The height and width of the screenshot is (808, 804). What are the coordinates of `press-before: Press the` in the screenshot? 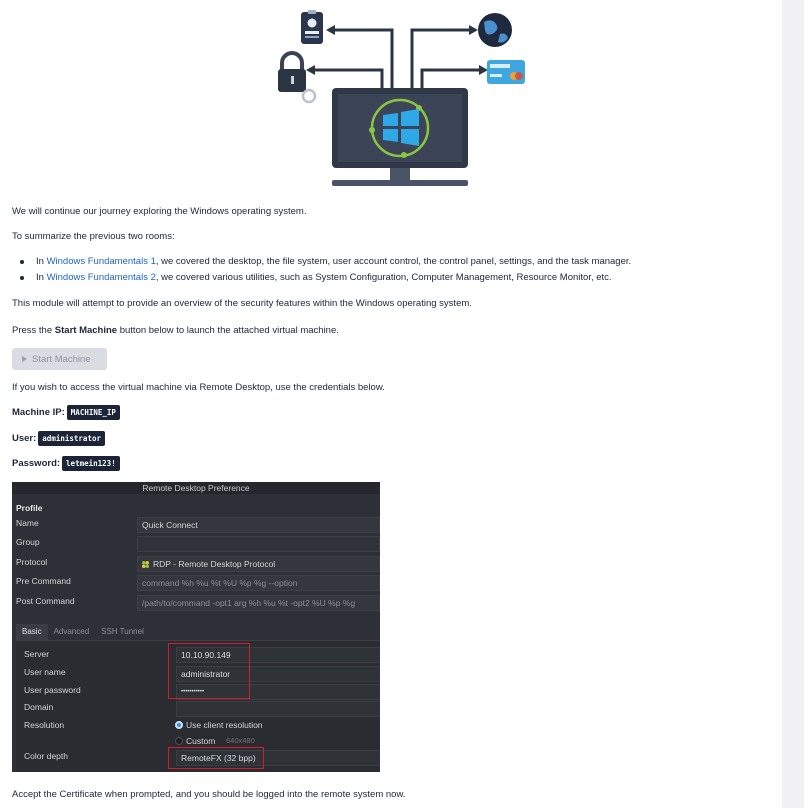 It's located at (33, 330).